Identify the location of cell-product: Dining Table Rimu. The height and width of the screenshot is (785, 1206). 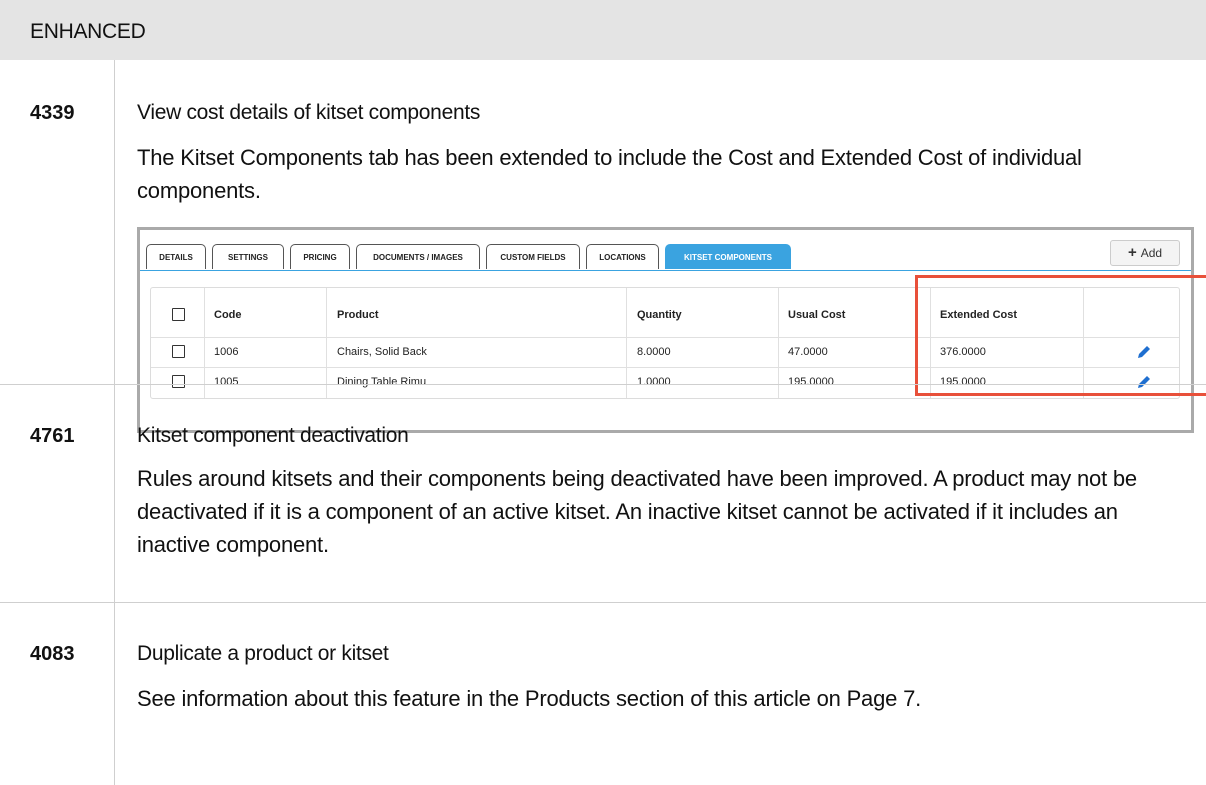
(382, 382).